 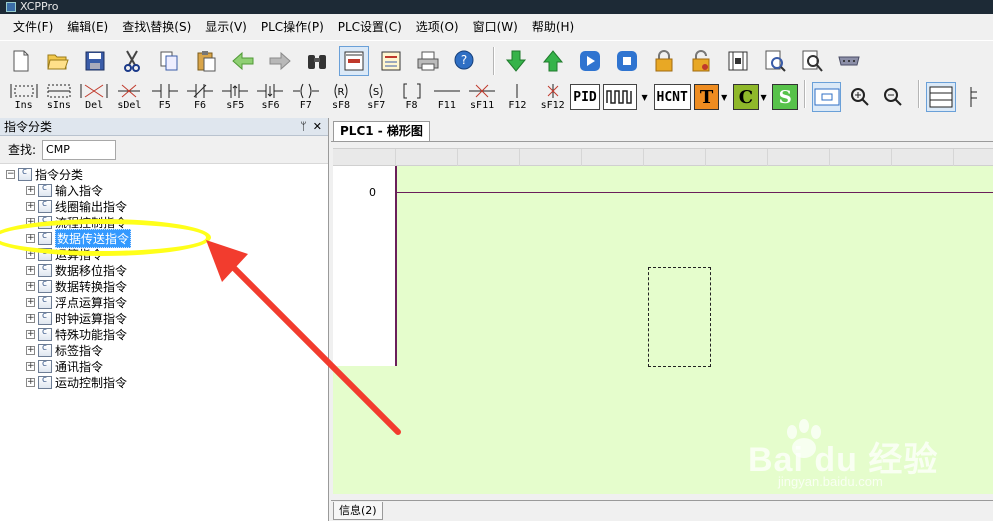 What do you see at coordinates (169, 61) in the screenshot?
I see `copy-button` at bounding box center [169, 61].